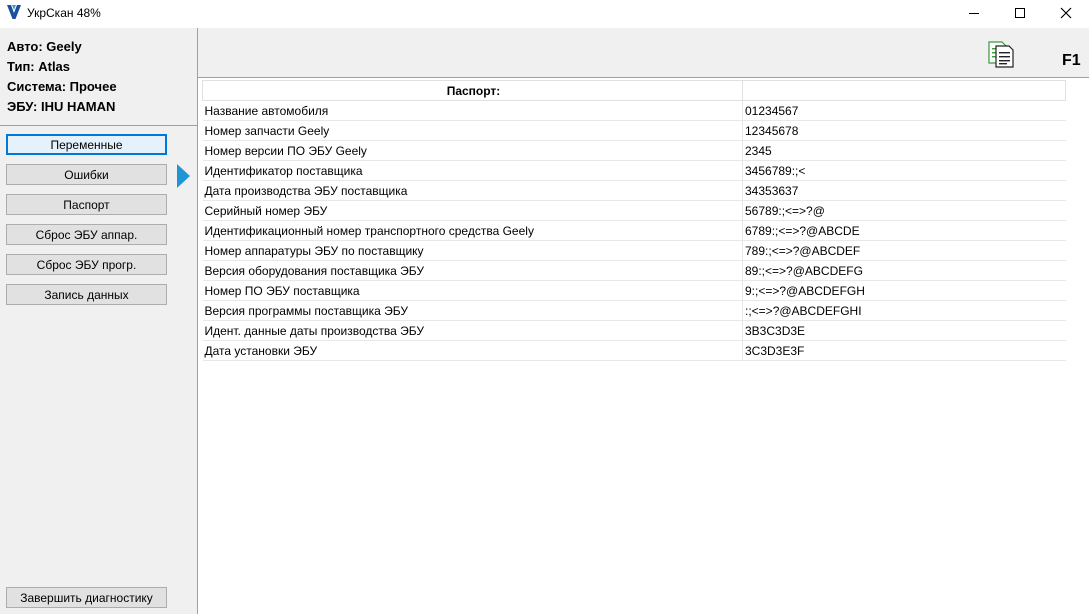 This screenshot has width=1089, height=614. Describe the element at coordinates (1001, 54) in the screenshot. I see `document-list-icon` at that location.